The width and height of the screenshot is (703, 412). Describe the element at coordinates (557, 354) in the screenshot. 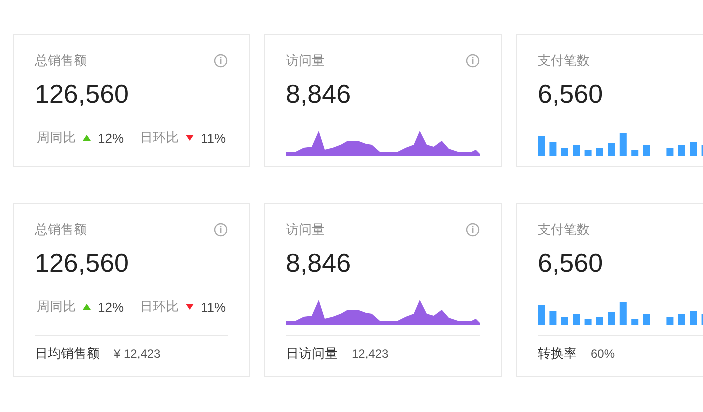

I see `footer-label: 转换率` at that location.